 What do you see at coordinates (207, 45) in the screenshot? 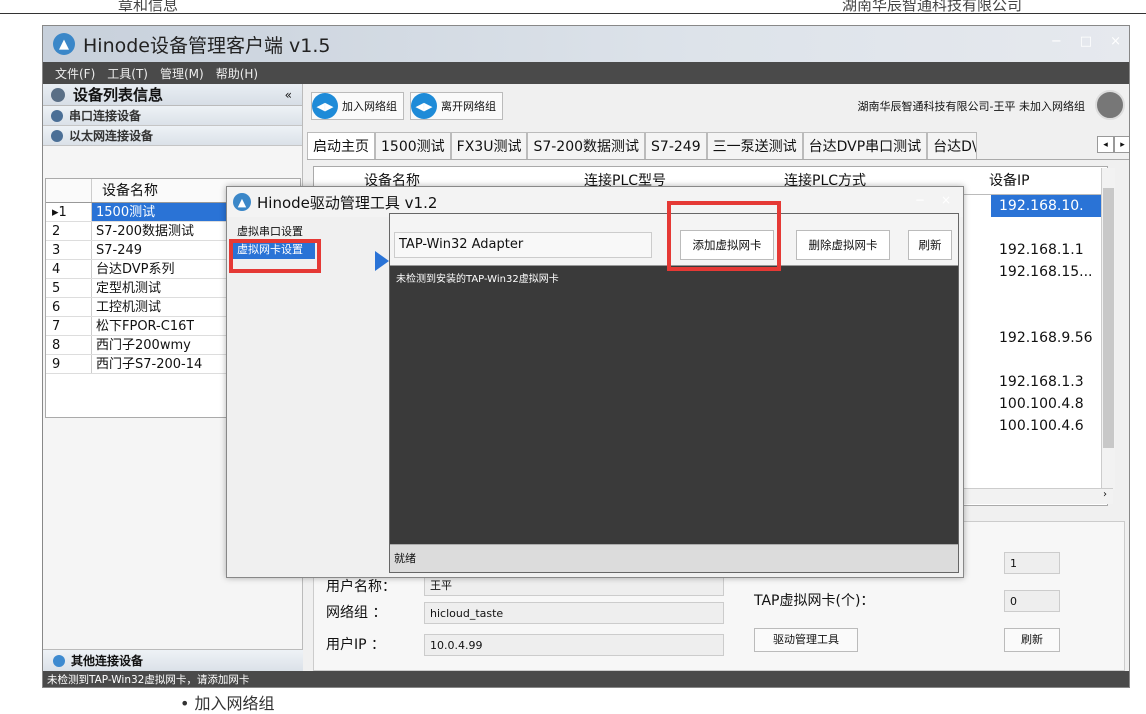
I see `app-title: Hinode设备管理客户端 v1.5` at bounding box center [207, 45].